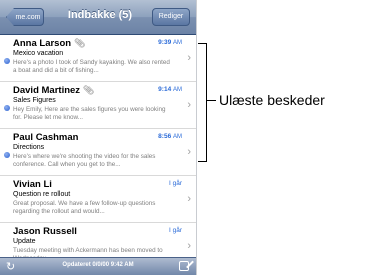  I want to click on message-subject: Directions, so click(29, 147).